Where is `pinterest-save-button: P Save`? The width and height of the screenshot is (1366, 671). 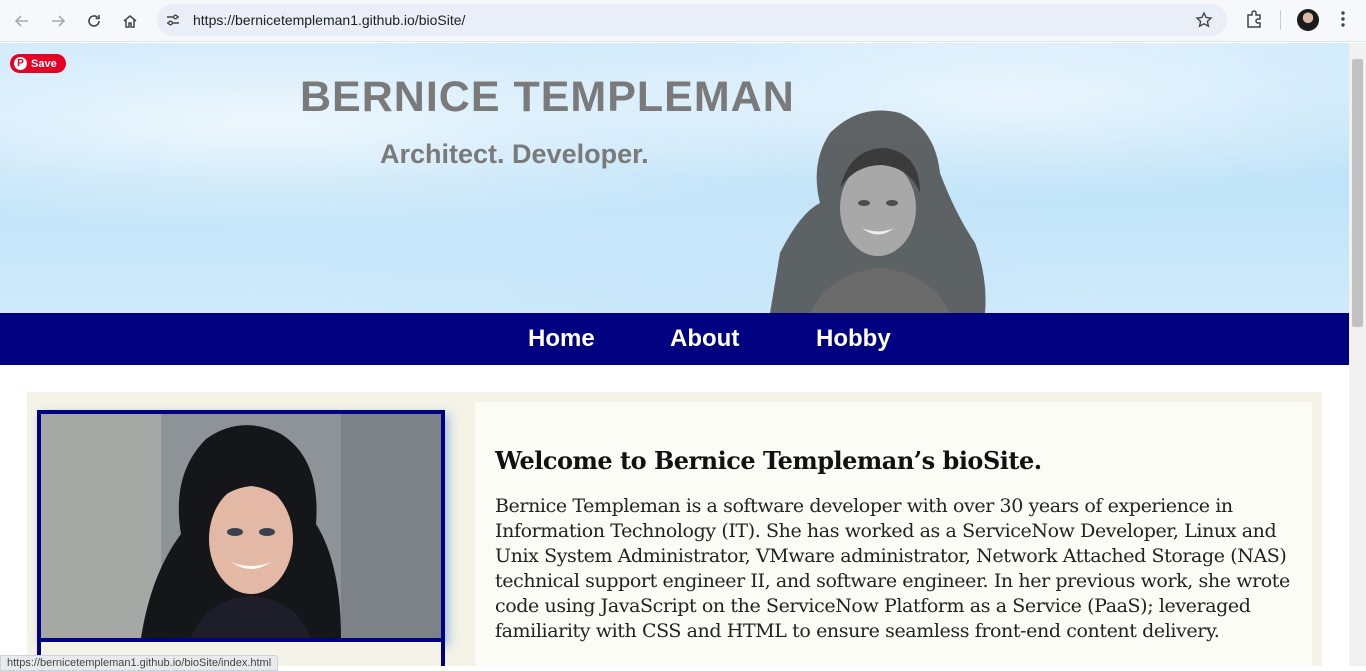
pinterest-save-button: P Save is located at coordinates (38, 63).